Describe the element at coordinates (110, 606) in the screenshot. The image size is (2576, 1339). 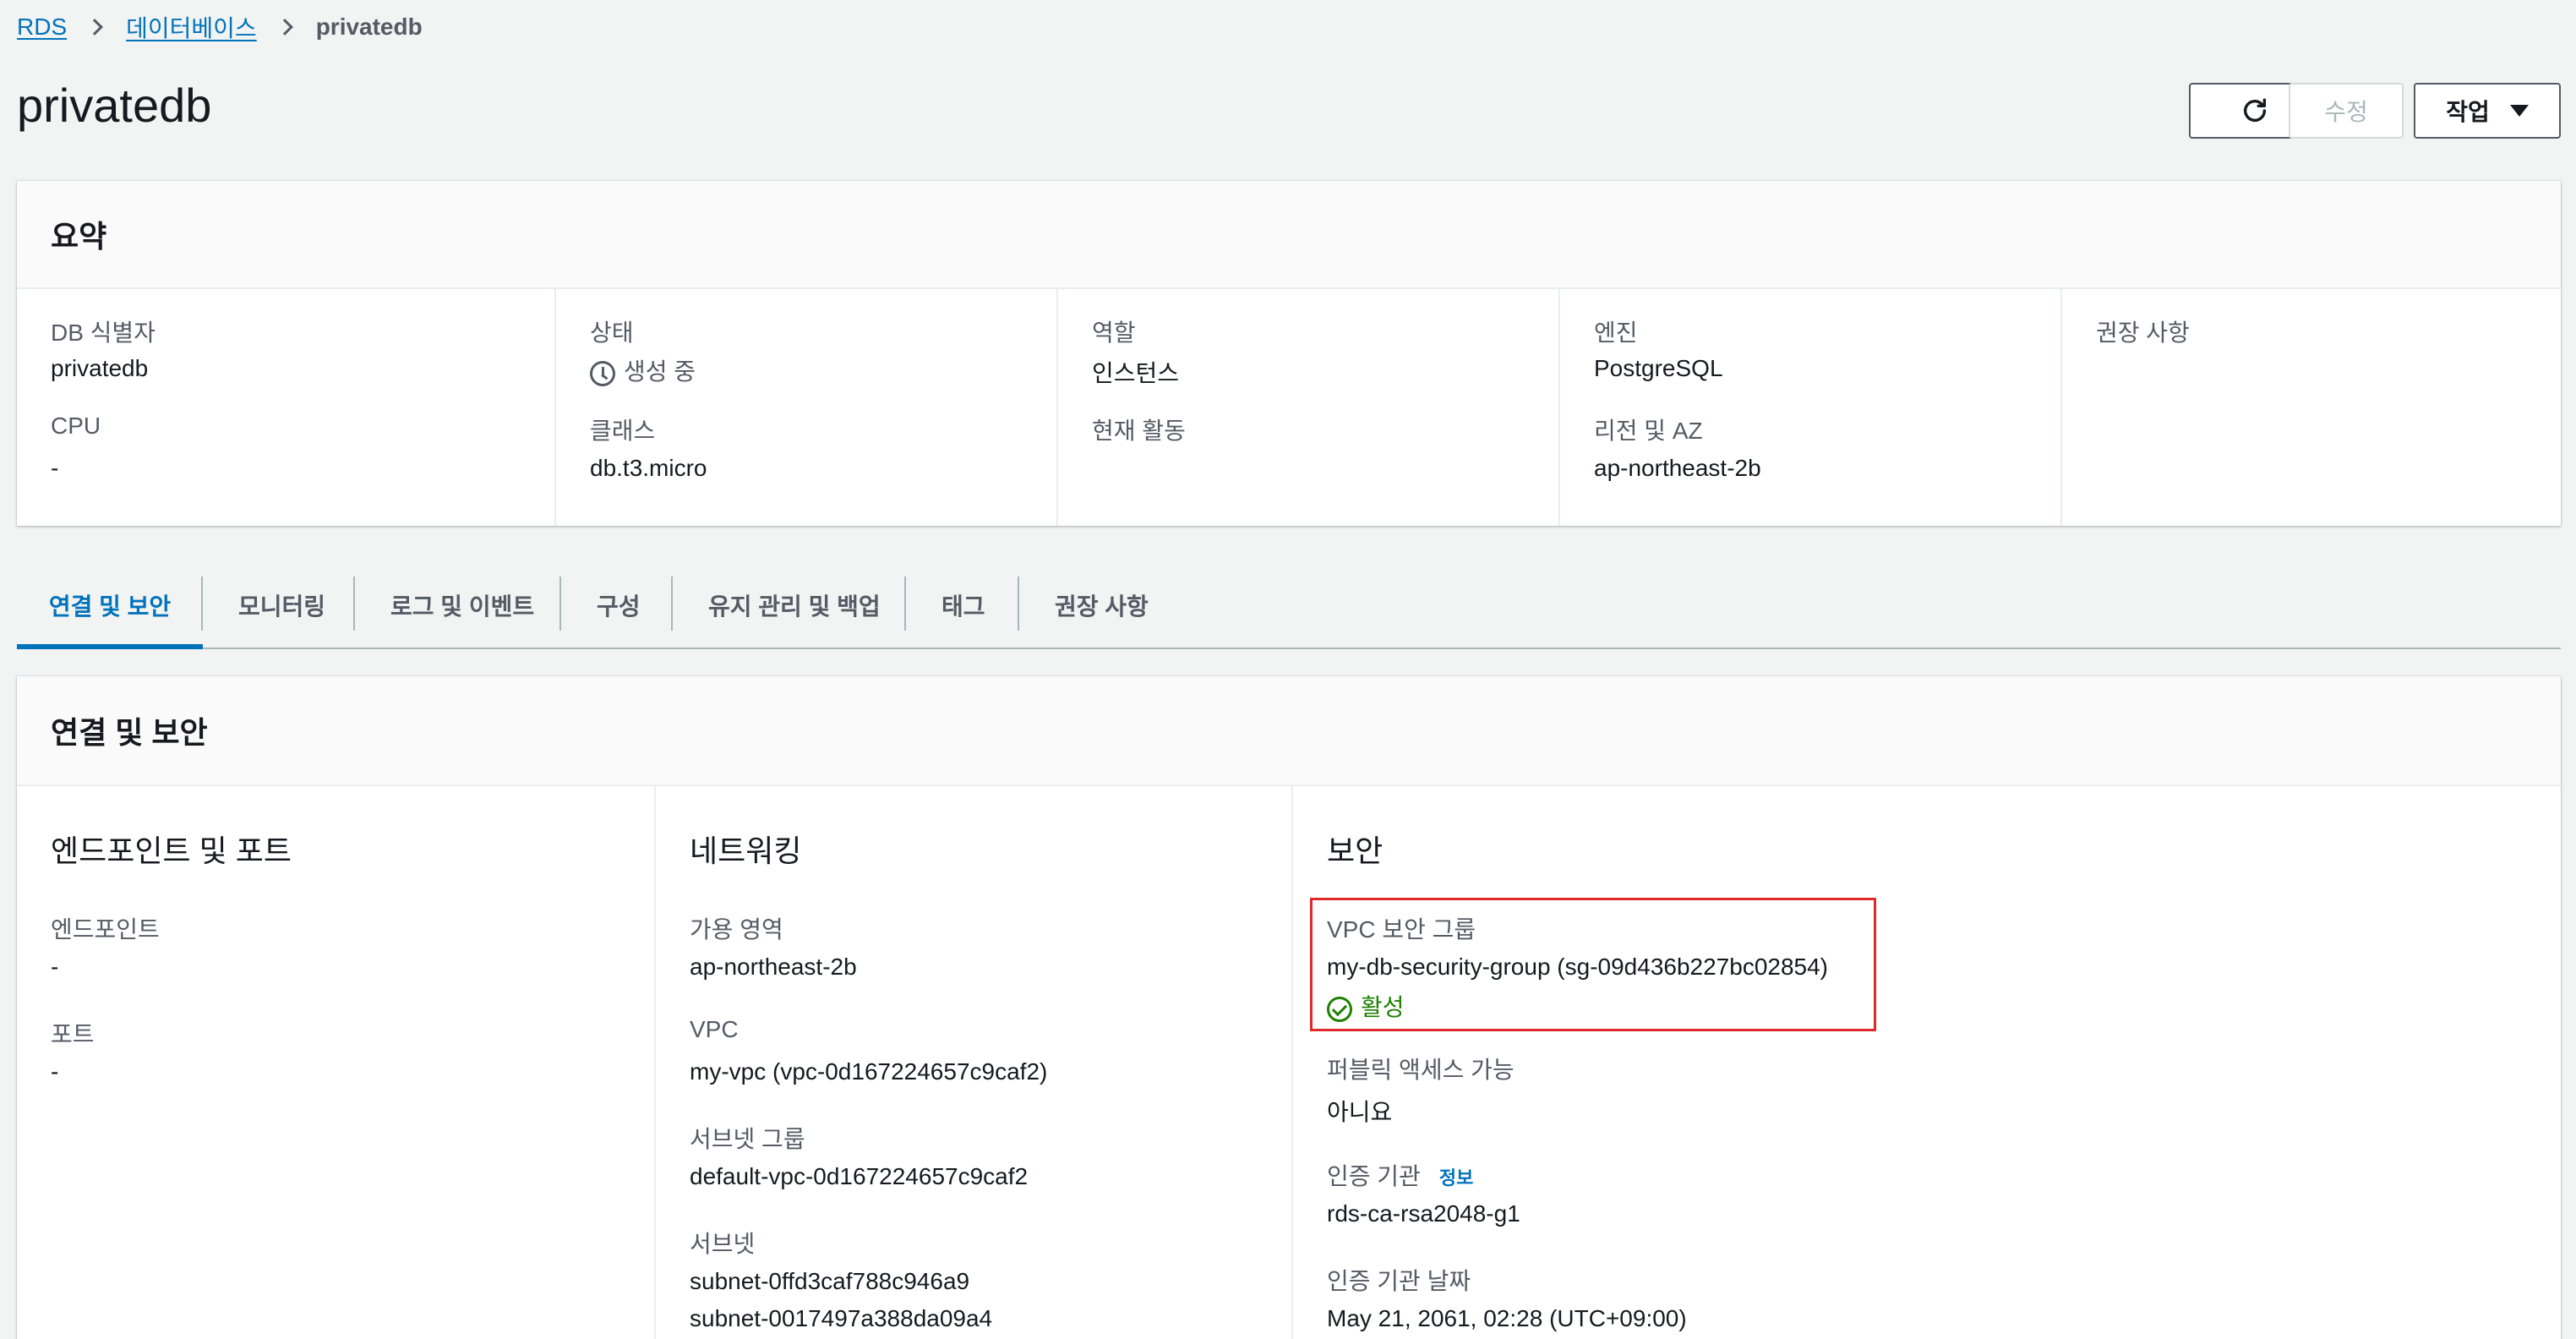
I see `tab-connectivity-security: 연결 및 보안` at that location.